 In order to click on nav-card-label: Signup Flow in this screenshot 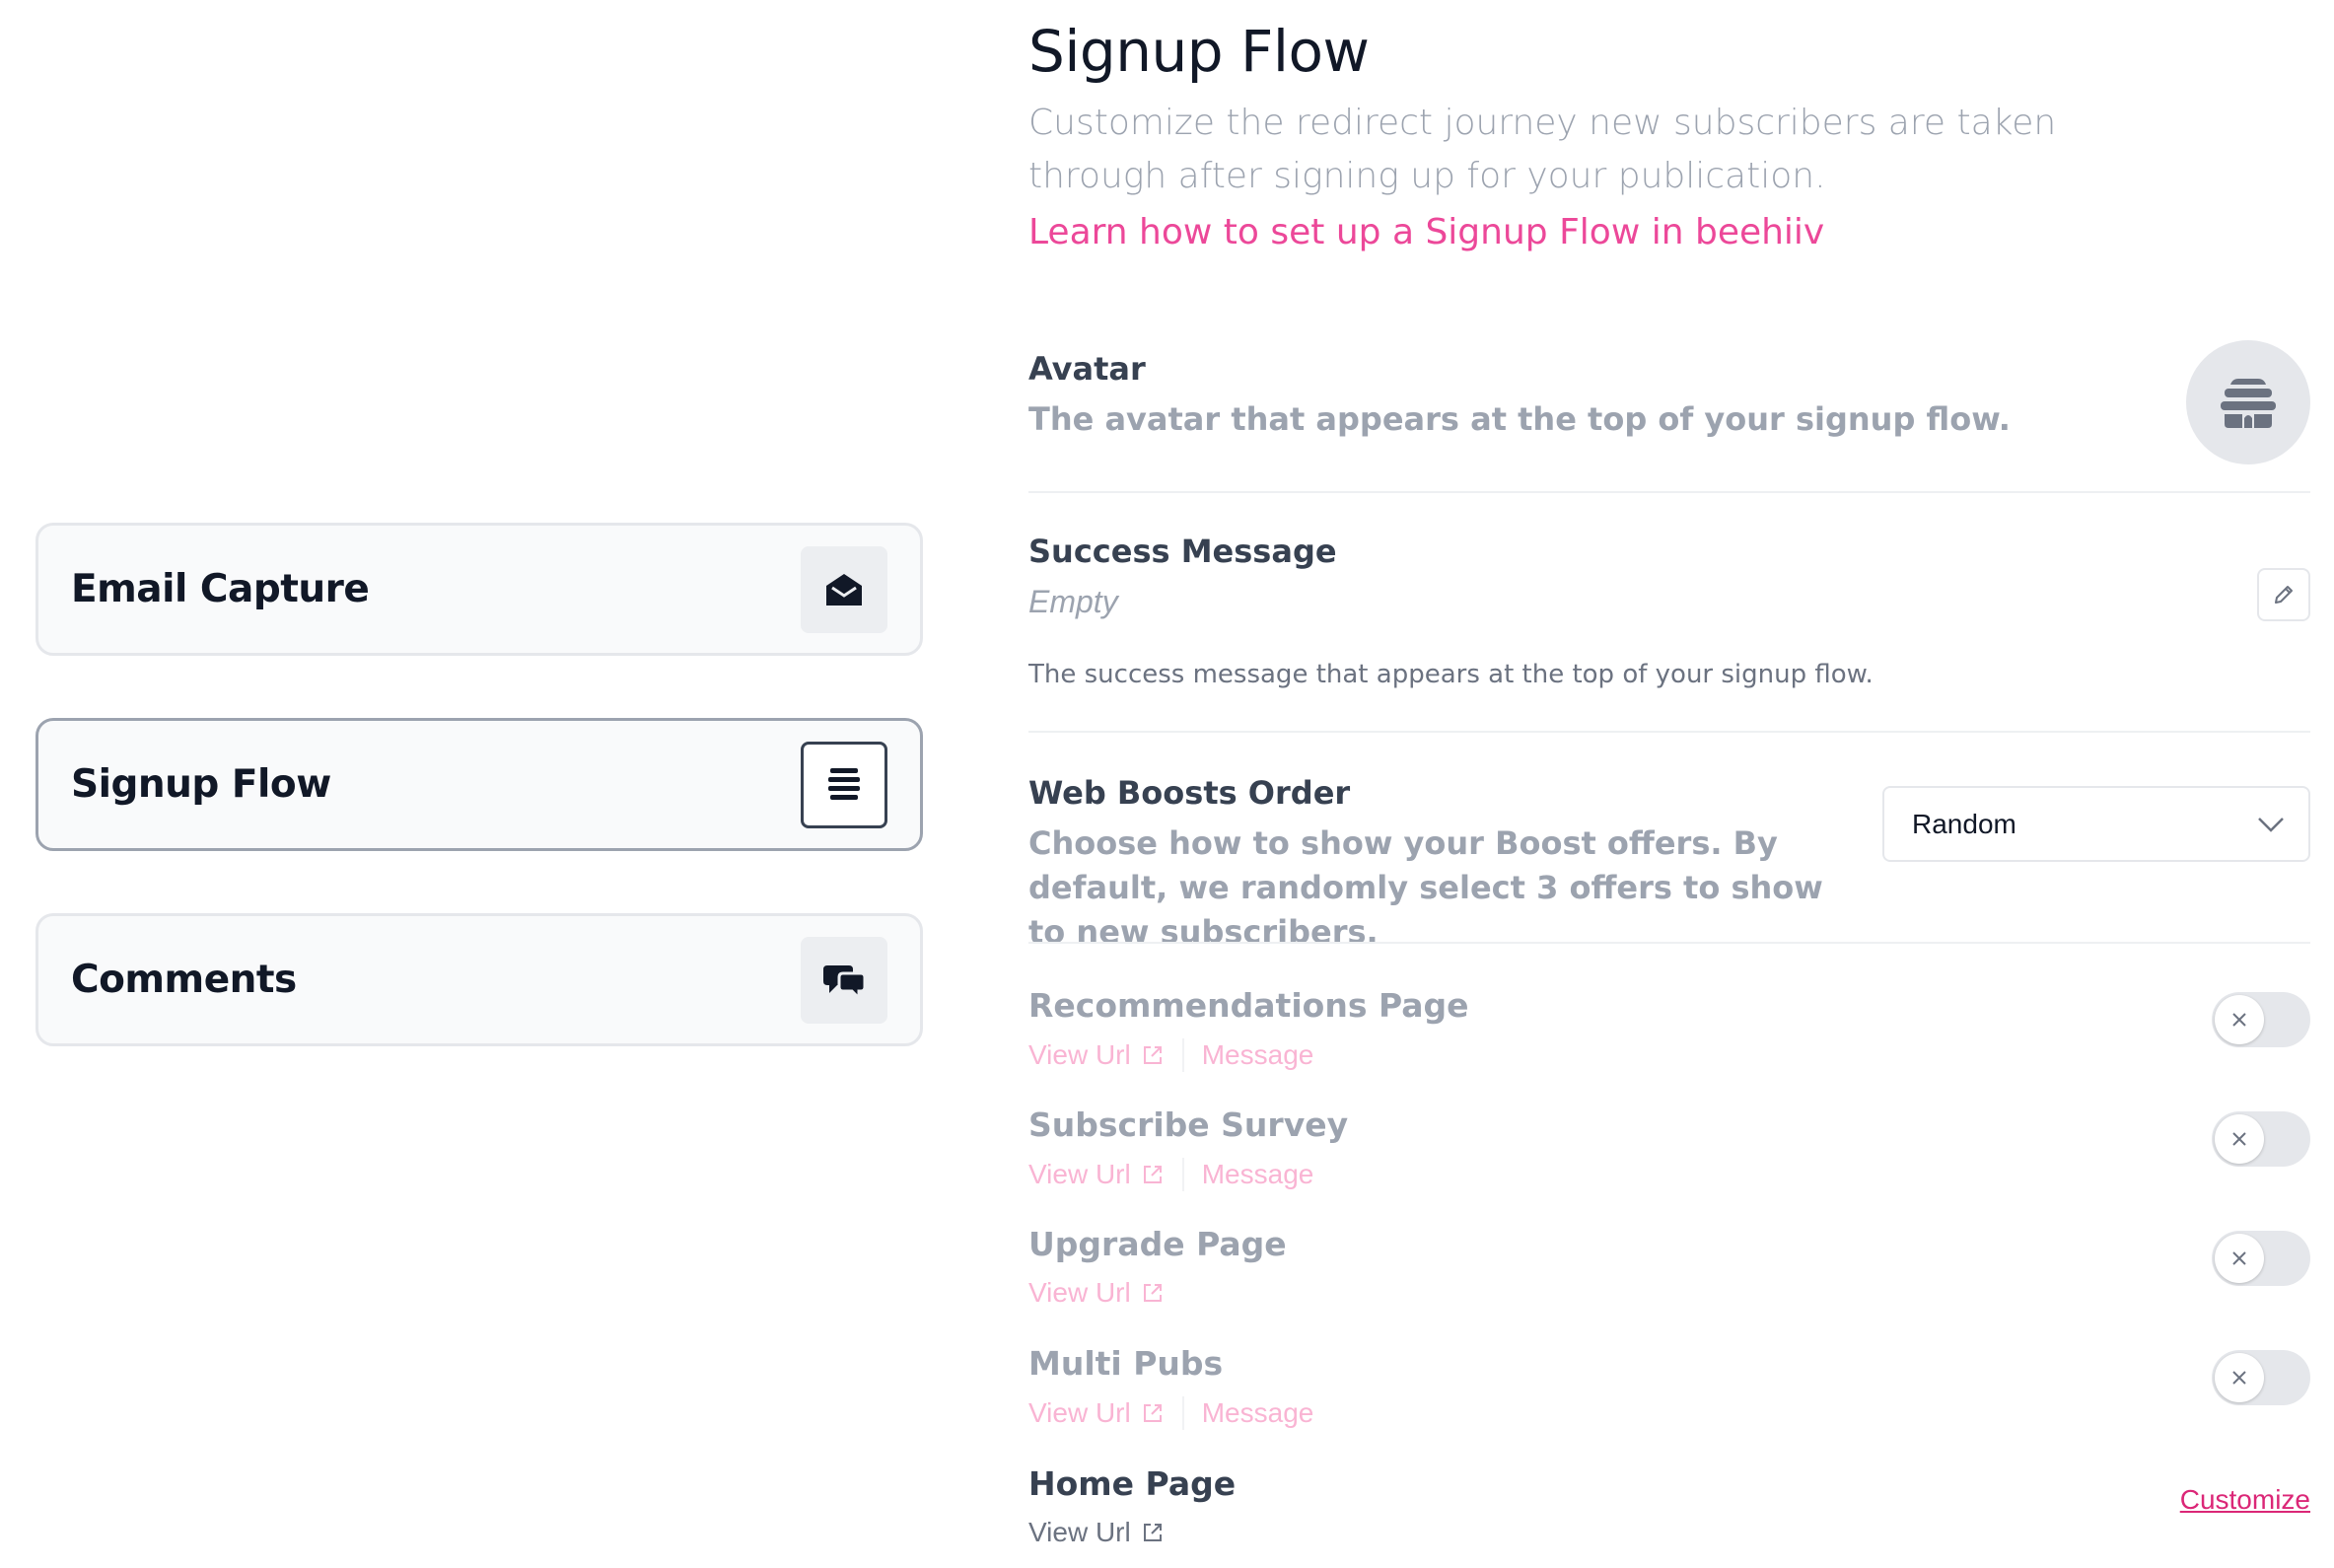, I will do `click(201, 784)`.